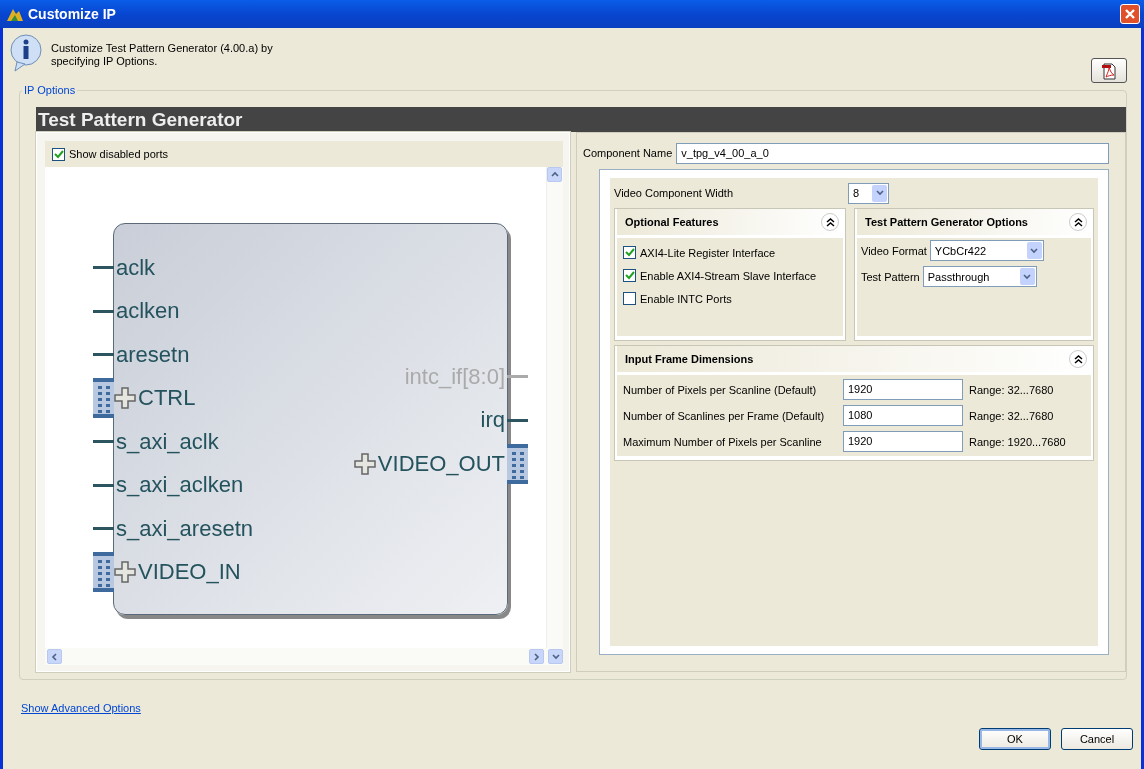 This screenshot has width=1144, height=769. What do you see at coordinates (167, 441) in the screenshot?
I see `port-label: s_axi_aclk` at bounding box center [167, 441].